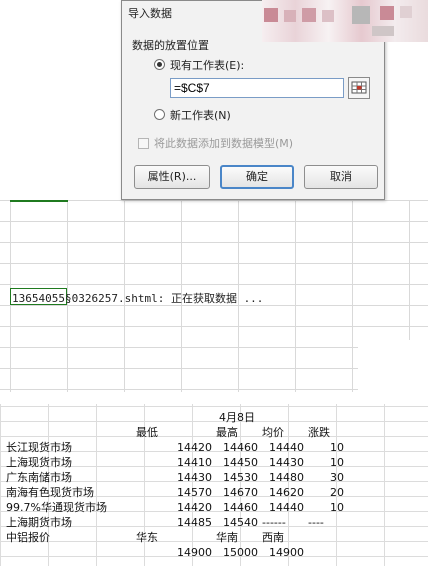  I want to click on header-cell: 涨跌, so click(326, 432).